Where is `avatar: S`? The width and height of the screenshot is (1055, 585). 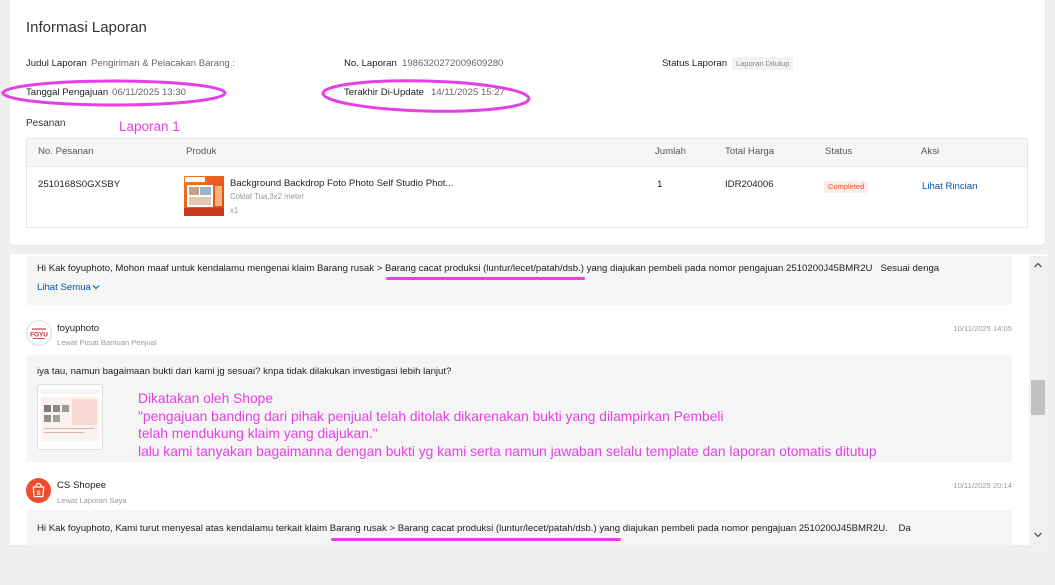 avatar: S is located at coordinates (38, 493).